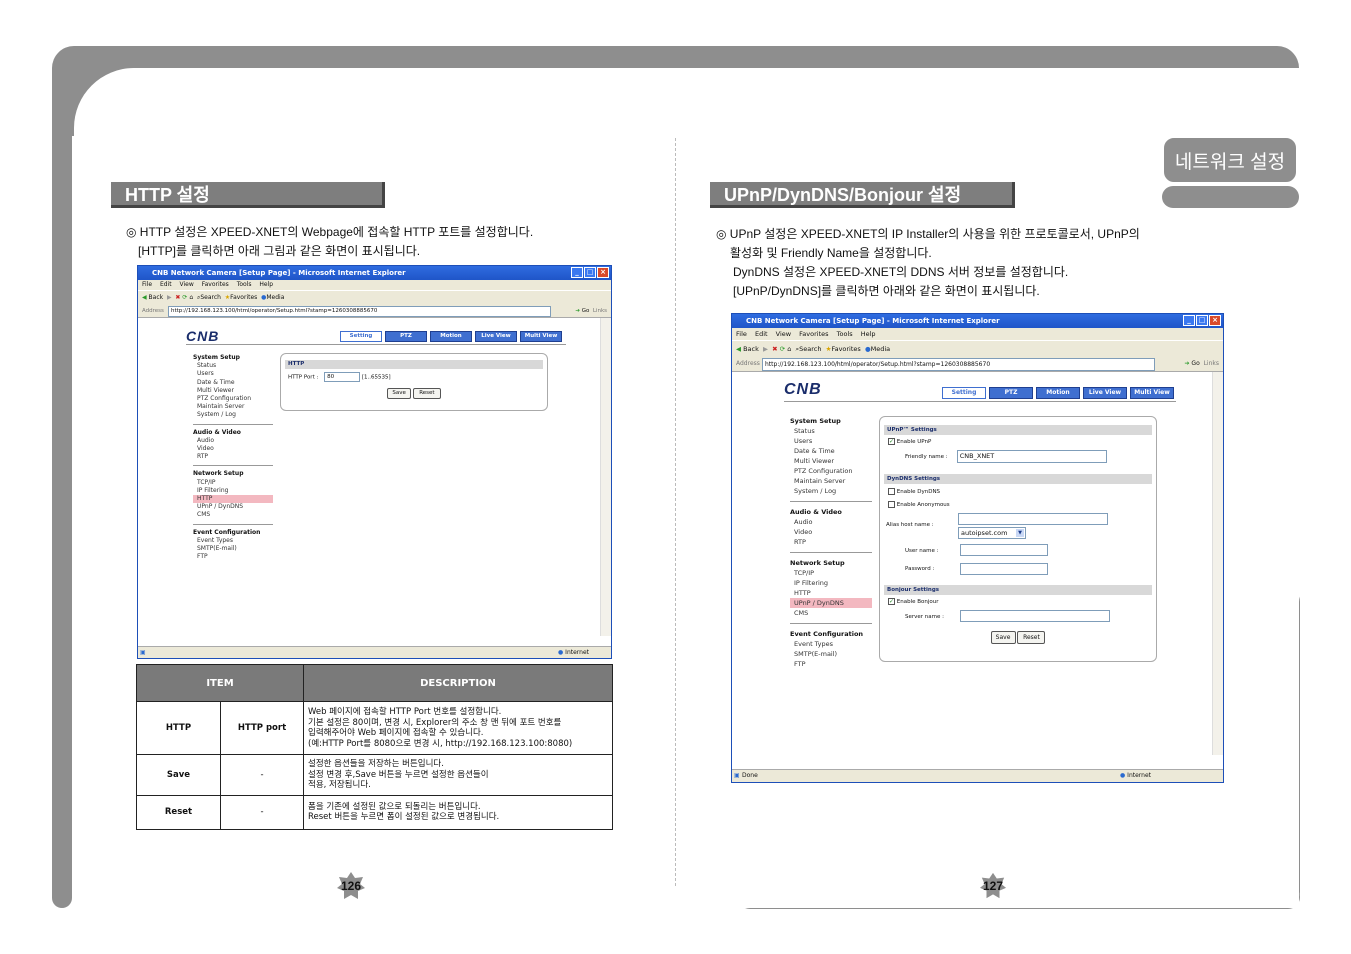  I want to click on enable-dyndns-checkbox, so click(891, 491).